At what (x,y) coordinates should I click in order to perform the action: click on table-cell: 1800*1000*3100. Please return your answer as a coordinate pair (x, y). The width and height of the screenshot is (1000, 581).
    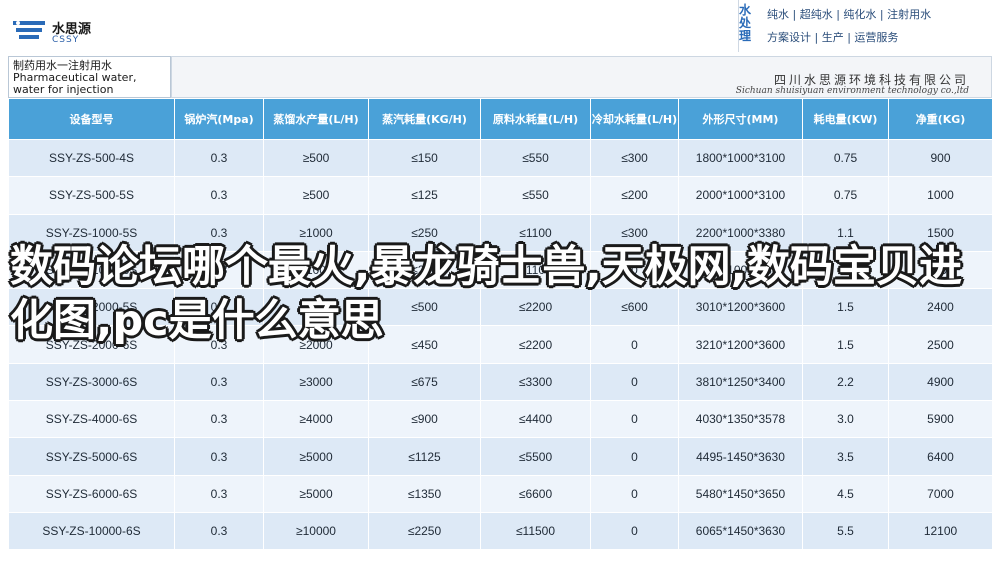
    Looking at the image, I should click on (740, 158).